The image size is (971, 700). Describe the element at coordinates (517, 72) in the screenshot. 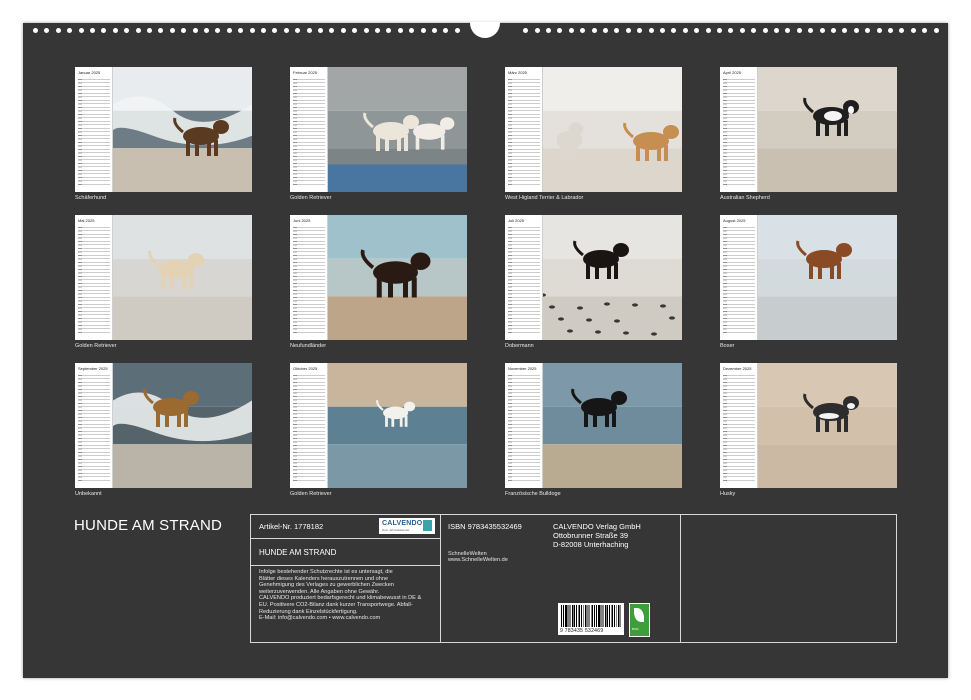

I see `month-label: März 2025` at that location.